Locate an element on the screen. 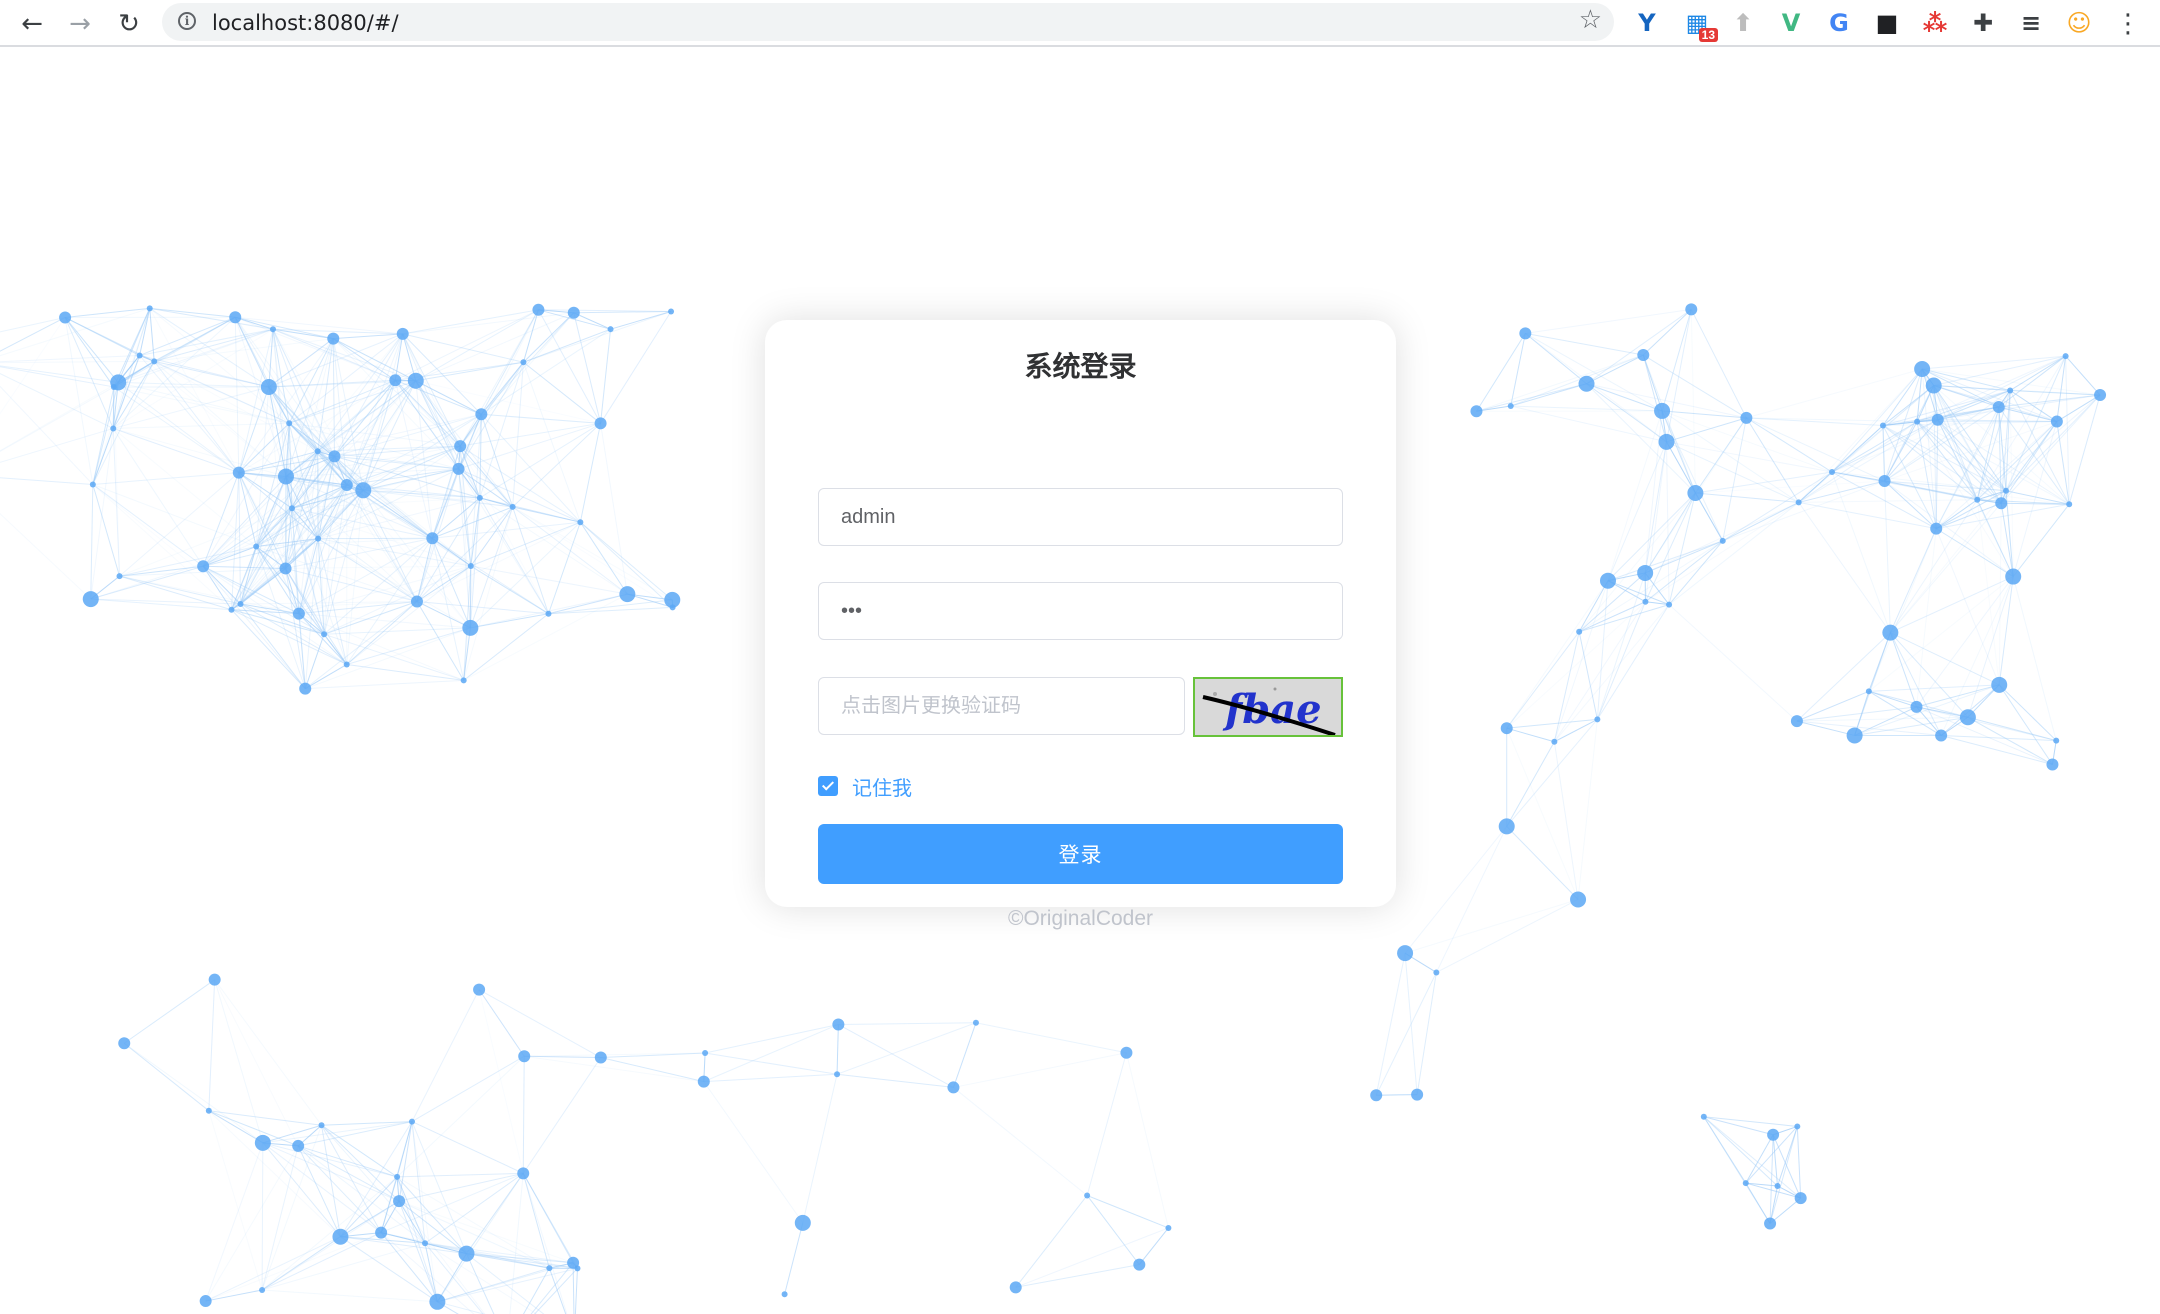 This screenshot has height=1314, width=2160. remember-checkbox is located at coordinates (828, 786).